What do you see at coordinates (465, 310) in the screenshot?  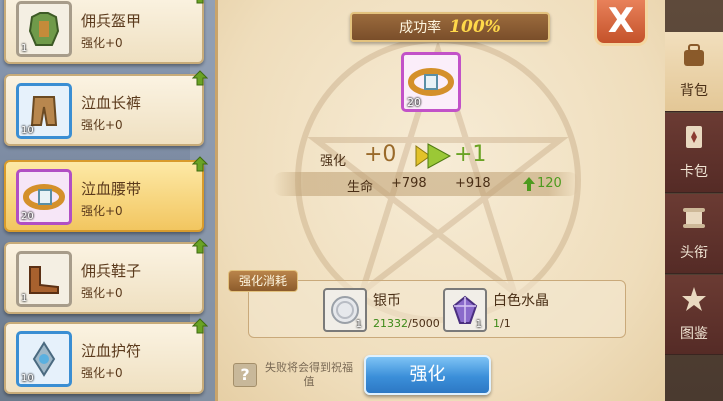 I see `white-crystal-icon: 1` at bounding box center [465, 310].